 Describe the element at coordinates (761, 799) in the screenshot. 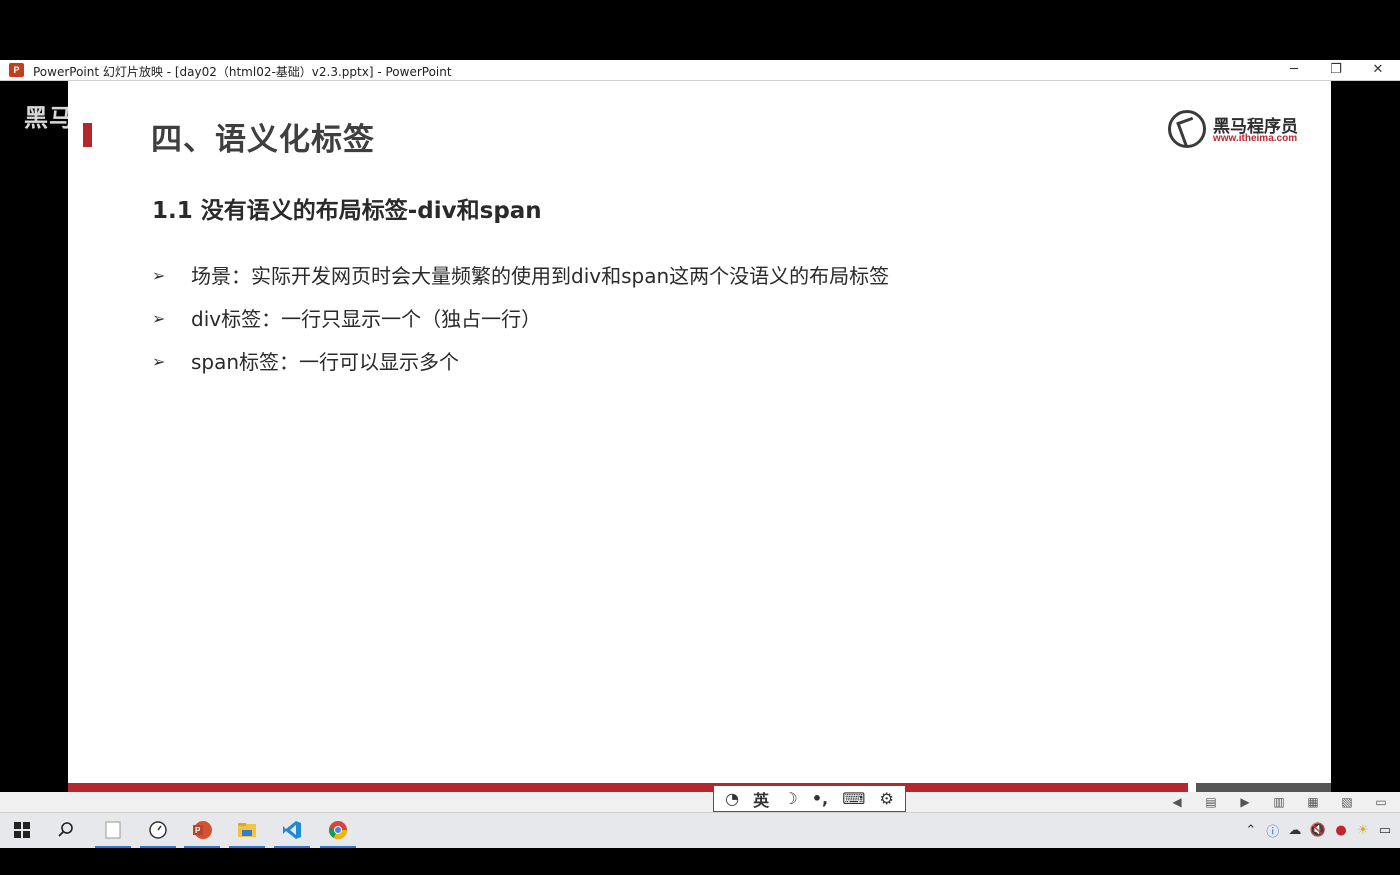

I see `ime-mode-toggle: 英` at that location.